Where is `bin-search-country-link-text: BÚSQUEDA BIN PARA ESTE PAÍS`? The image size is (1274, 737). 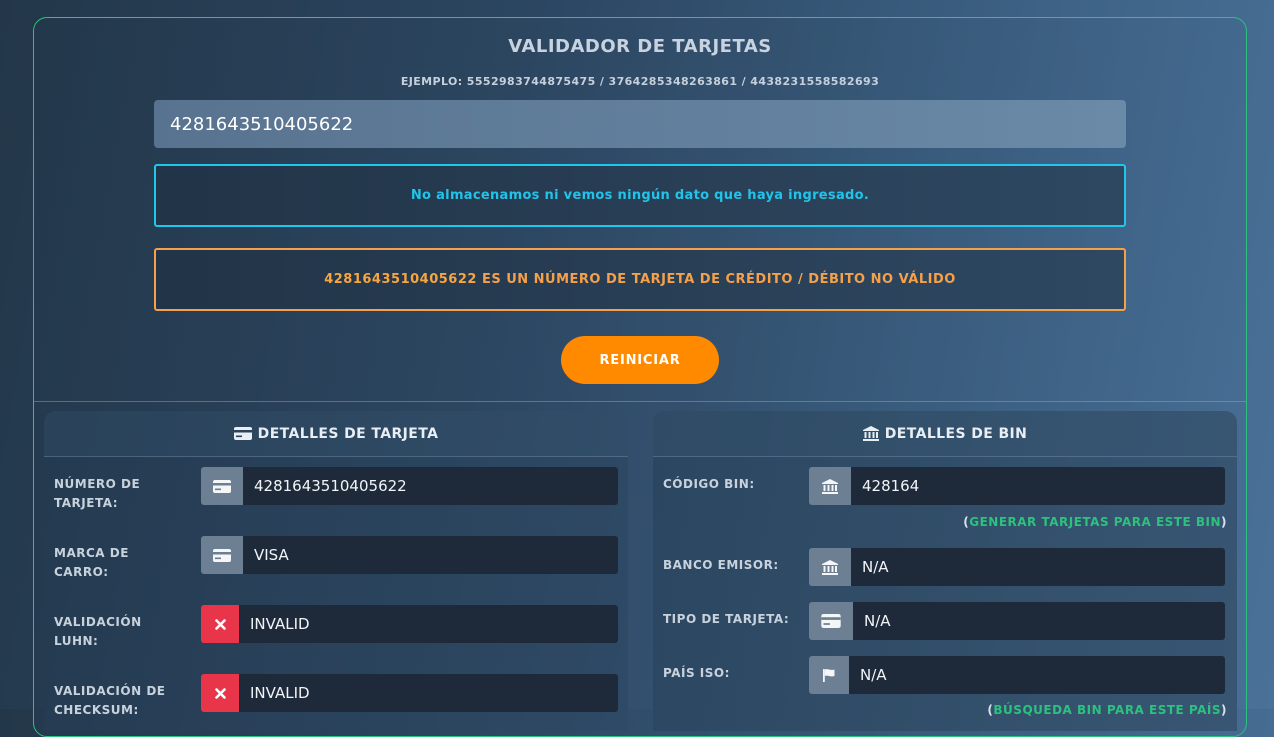
bin-search-country-link-text: BÚSQUEDA BIN PARA ESTE PAÍS is located at coordinates (1107, 710).